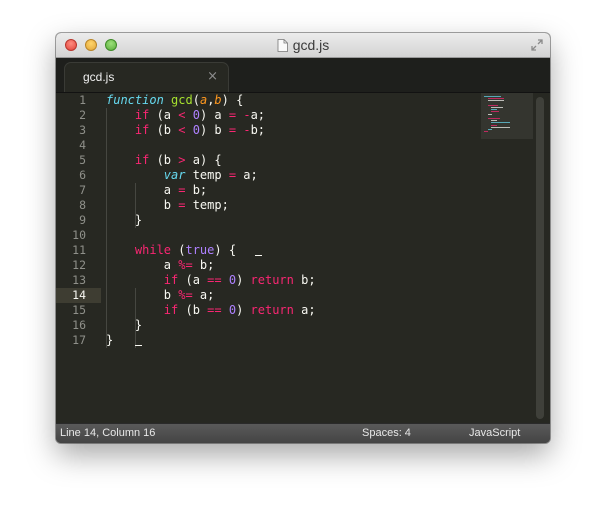 This screenshot has height=522, width=607. I want to click on line-number: 10, so click(79, 235).